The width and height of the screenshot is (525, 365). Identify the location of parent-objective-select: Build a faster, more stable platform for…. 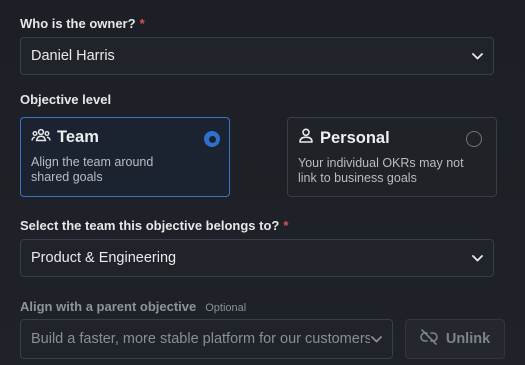
(206, 339).